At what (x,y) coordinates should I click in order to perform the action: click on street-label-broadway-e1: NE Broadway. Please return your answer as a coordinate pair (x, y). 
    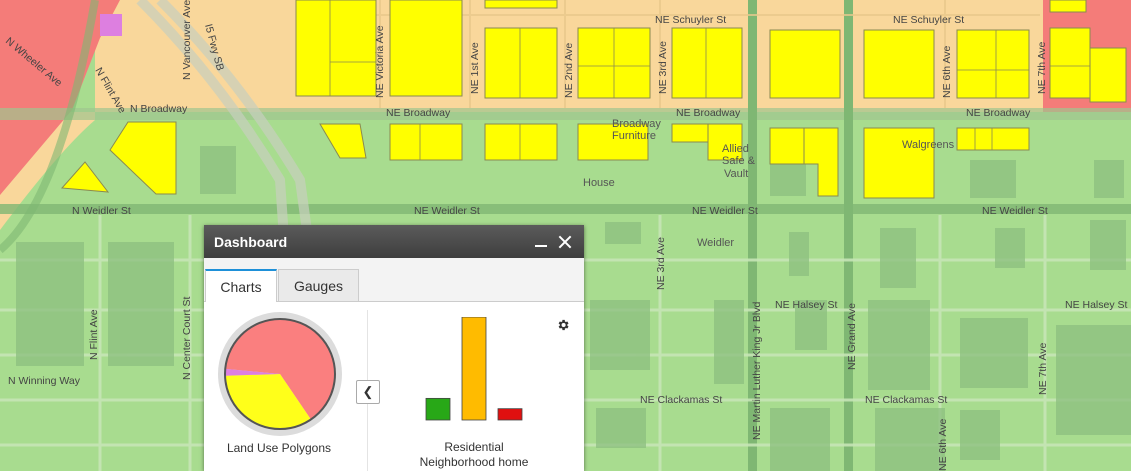
    Looking at the image, I should click on (418, 113).